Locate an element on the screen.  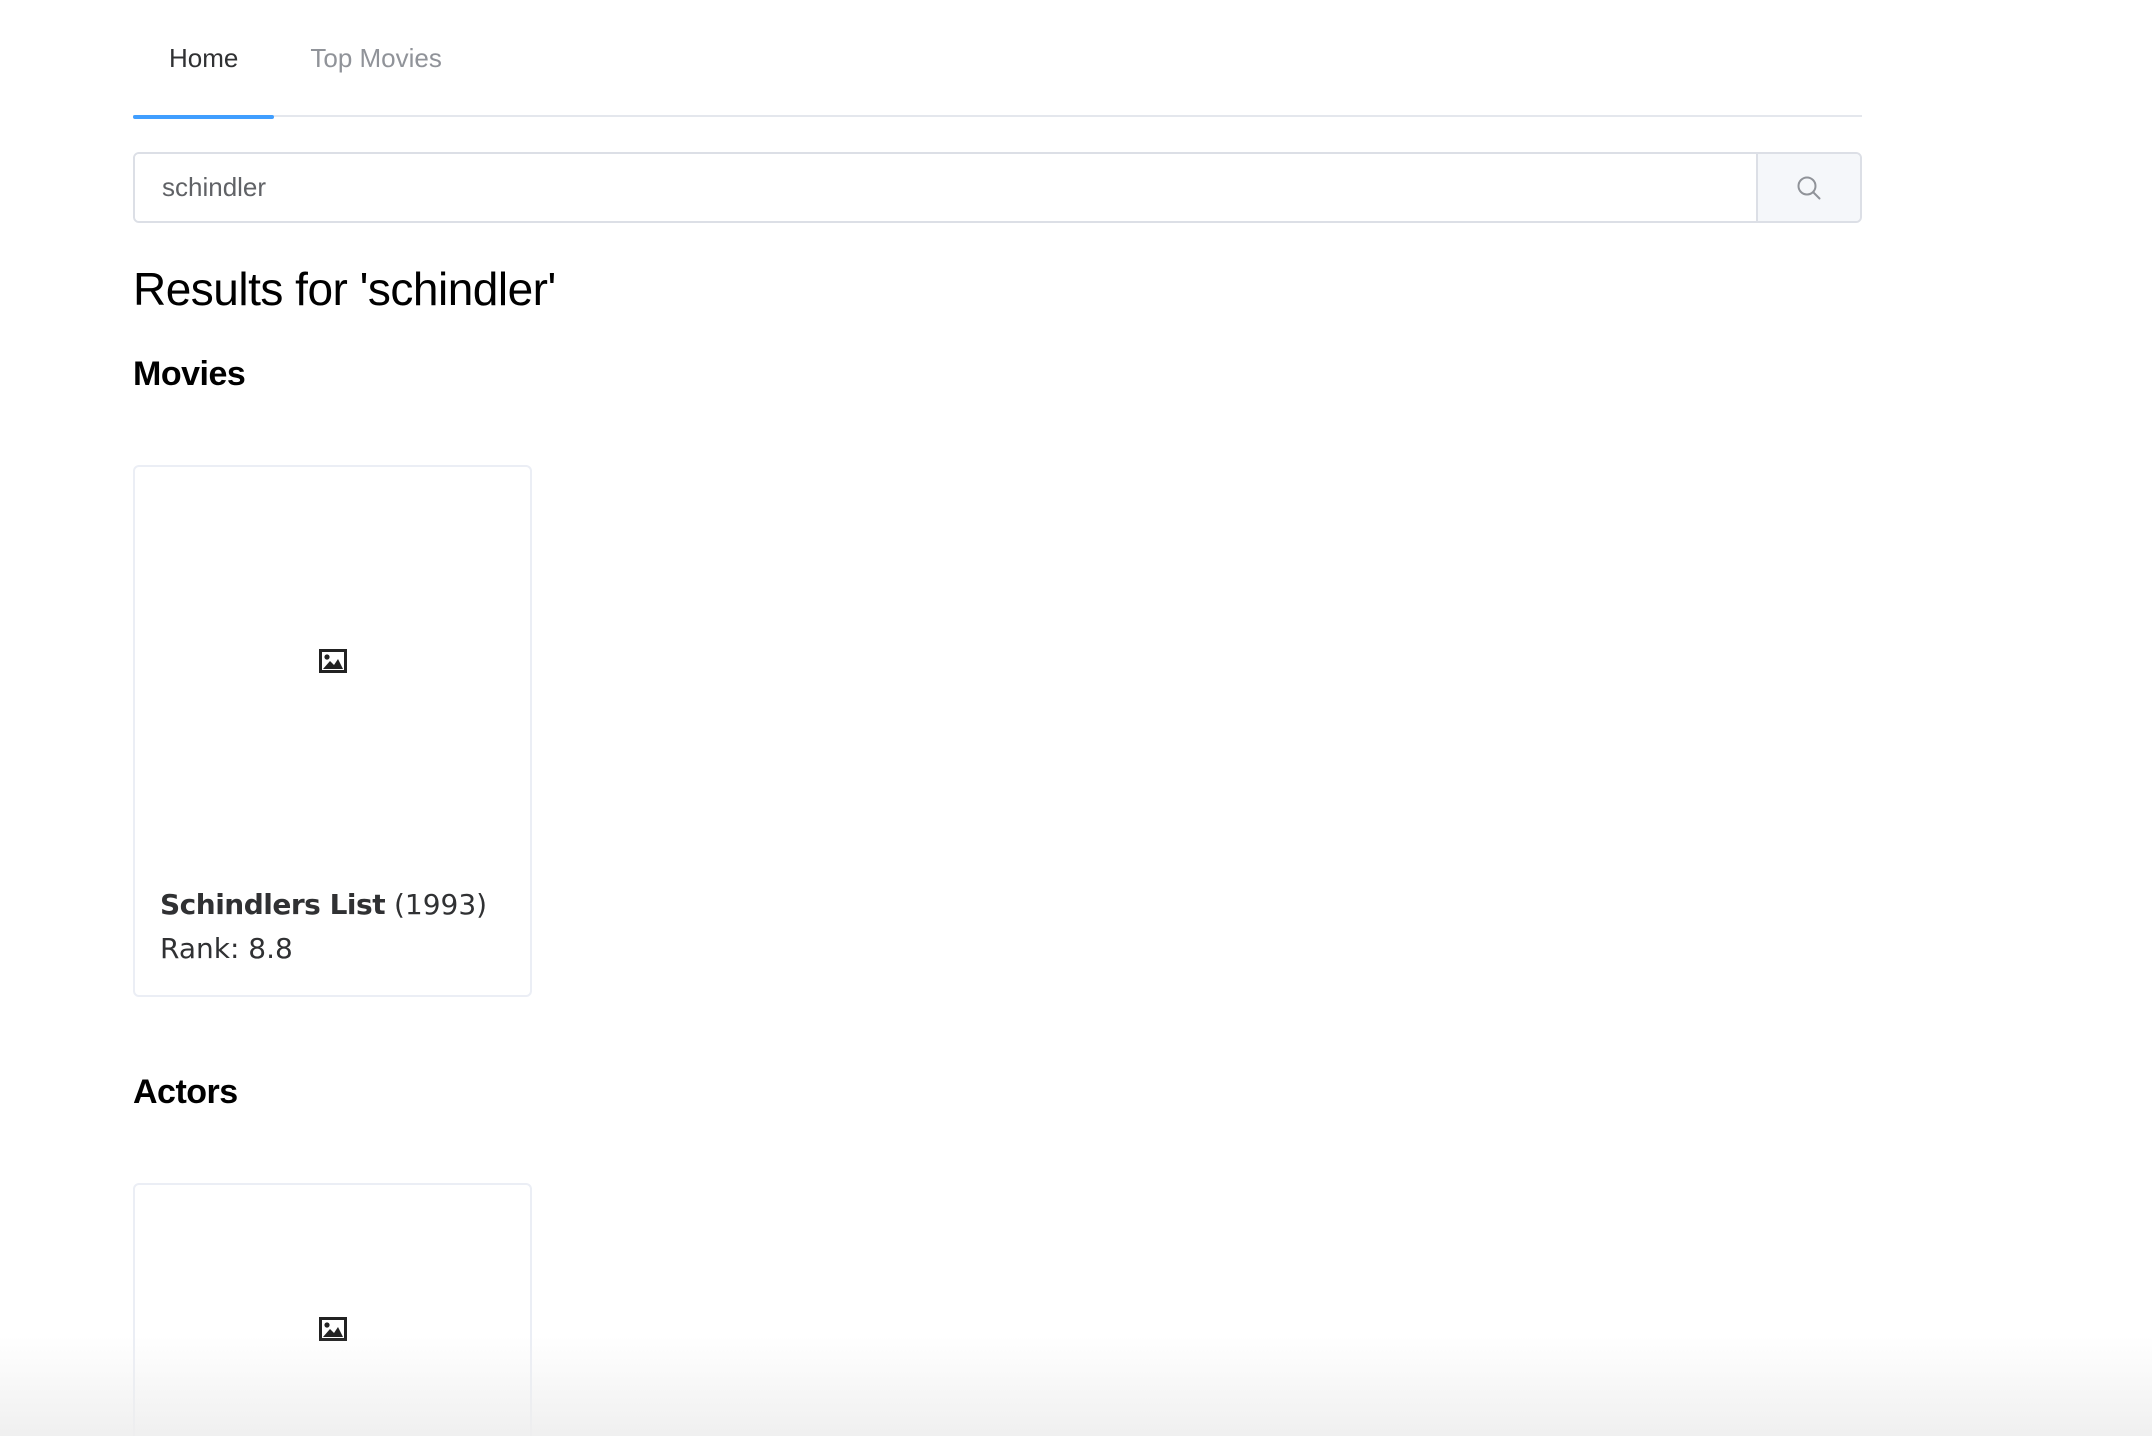
movie-card-body: Schindlers List (1993) Rank: 8.8 is located at coordinates (335, 927).